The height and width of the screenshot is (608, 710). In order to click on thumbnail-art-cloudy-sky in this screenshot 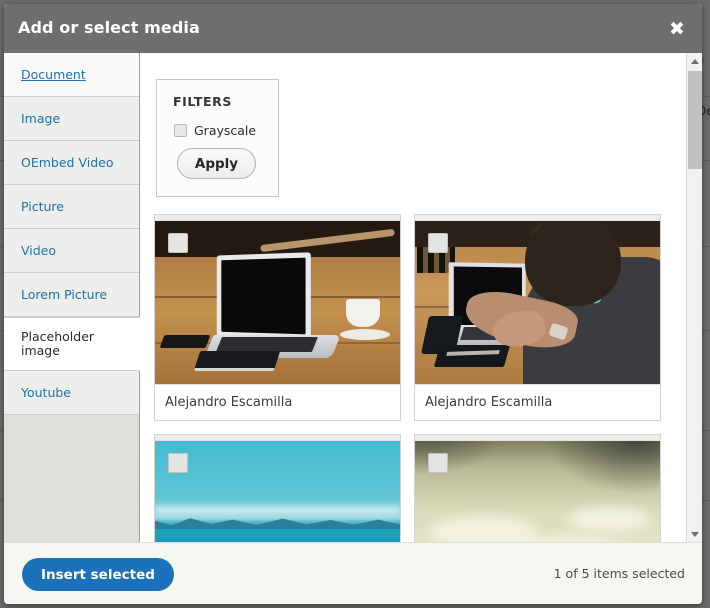, I will do `click(537, 491)`.